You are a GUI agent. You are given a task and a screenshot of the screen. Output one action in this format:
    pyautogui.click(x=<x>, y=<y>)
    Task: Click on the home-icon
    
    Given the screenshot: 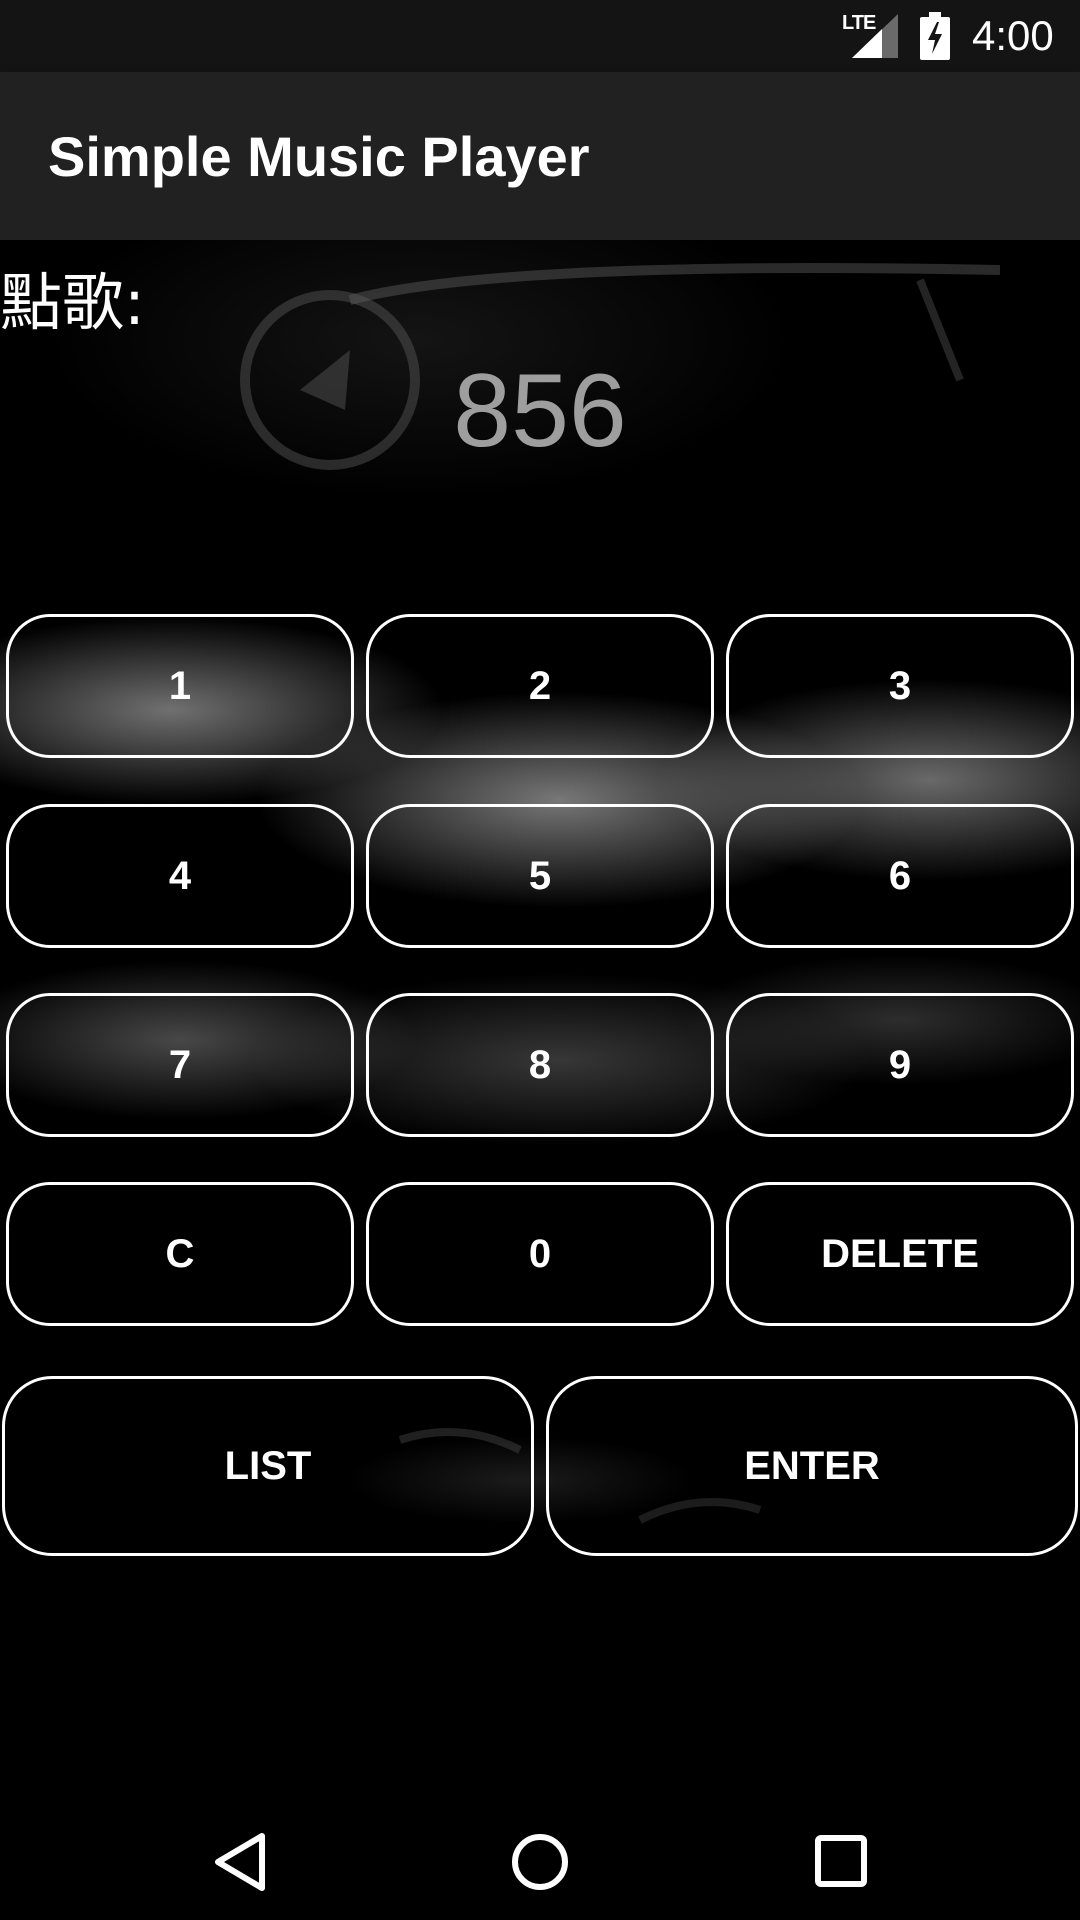 What is the action you would take?
    pyautogui.click(x=540, y=1862)
    